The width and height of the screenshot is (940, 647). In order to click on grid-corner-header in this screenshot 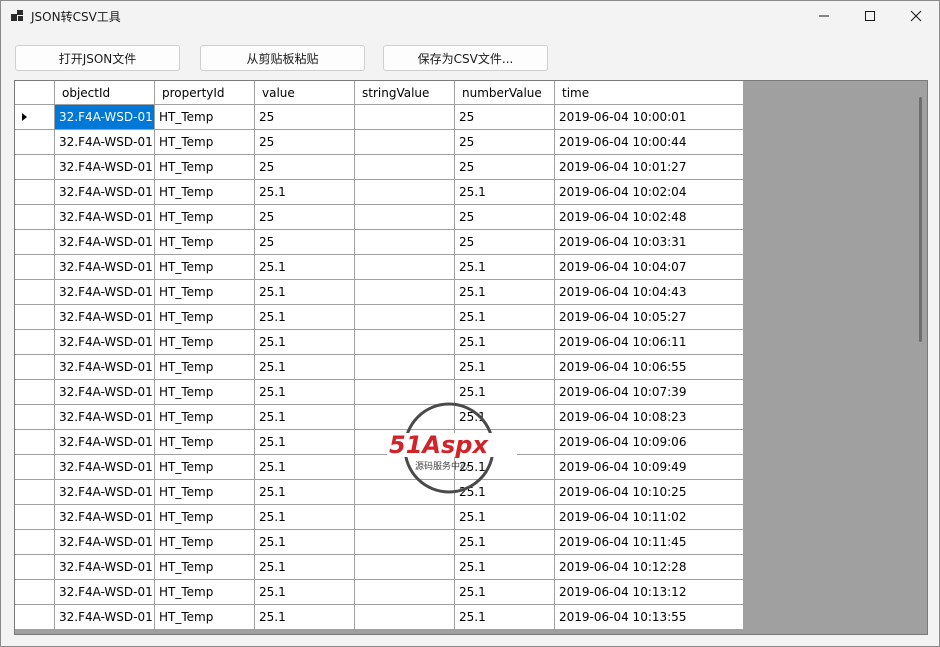, I will do `click(35, 93)`.